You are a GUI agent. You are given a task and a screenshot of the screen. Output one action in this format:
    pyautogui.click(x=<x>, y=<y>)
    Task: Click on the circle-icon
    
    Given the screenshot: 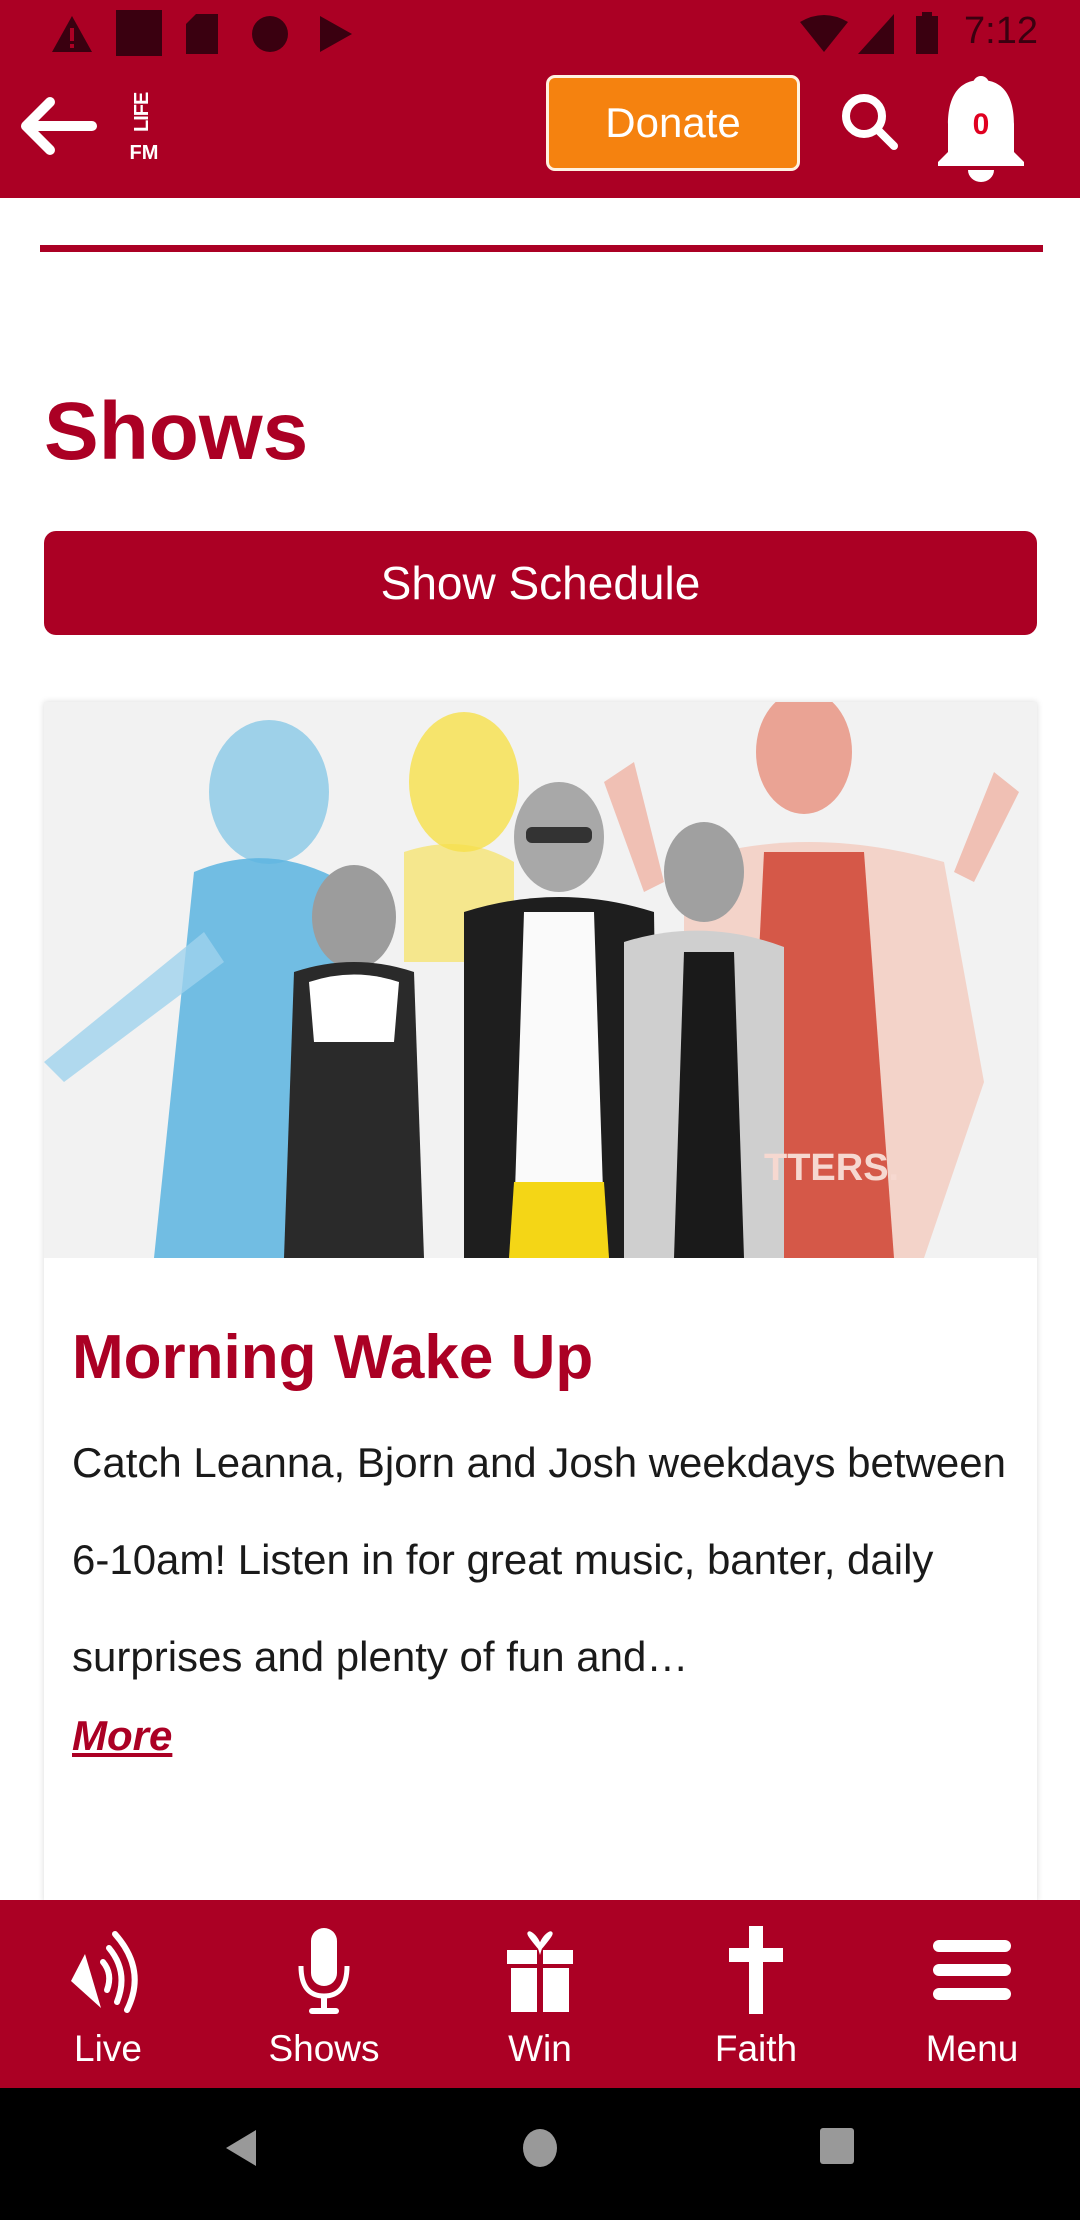 What is the action you would take?
    pyautogui.click(x=270, y=34)
    